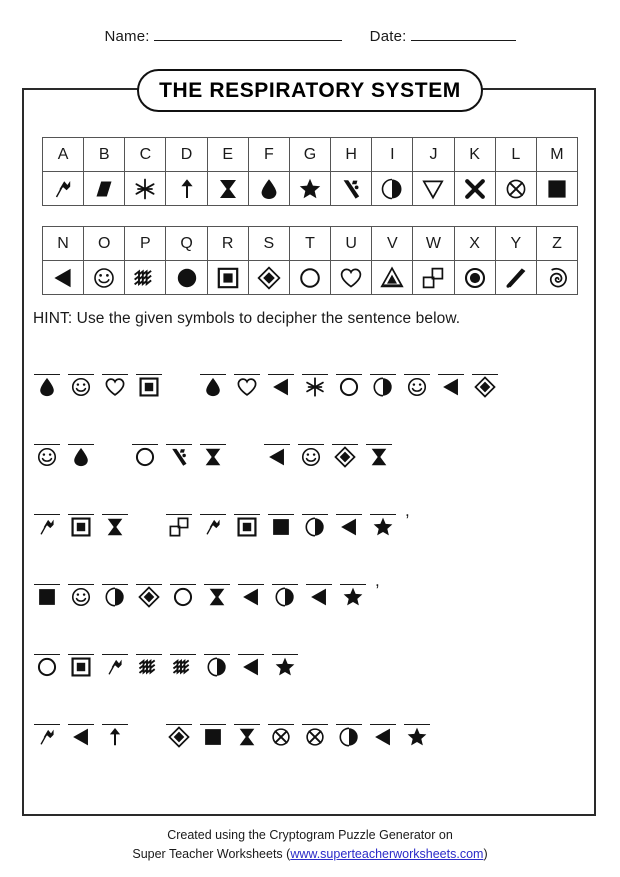 The width and height of the screenshot is (620, 877). What do you see at coordinates (463, 34) in the screenshot?
I see `date-input-line` at bounding box center [463, 34].